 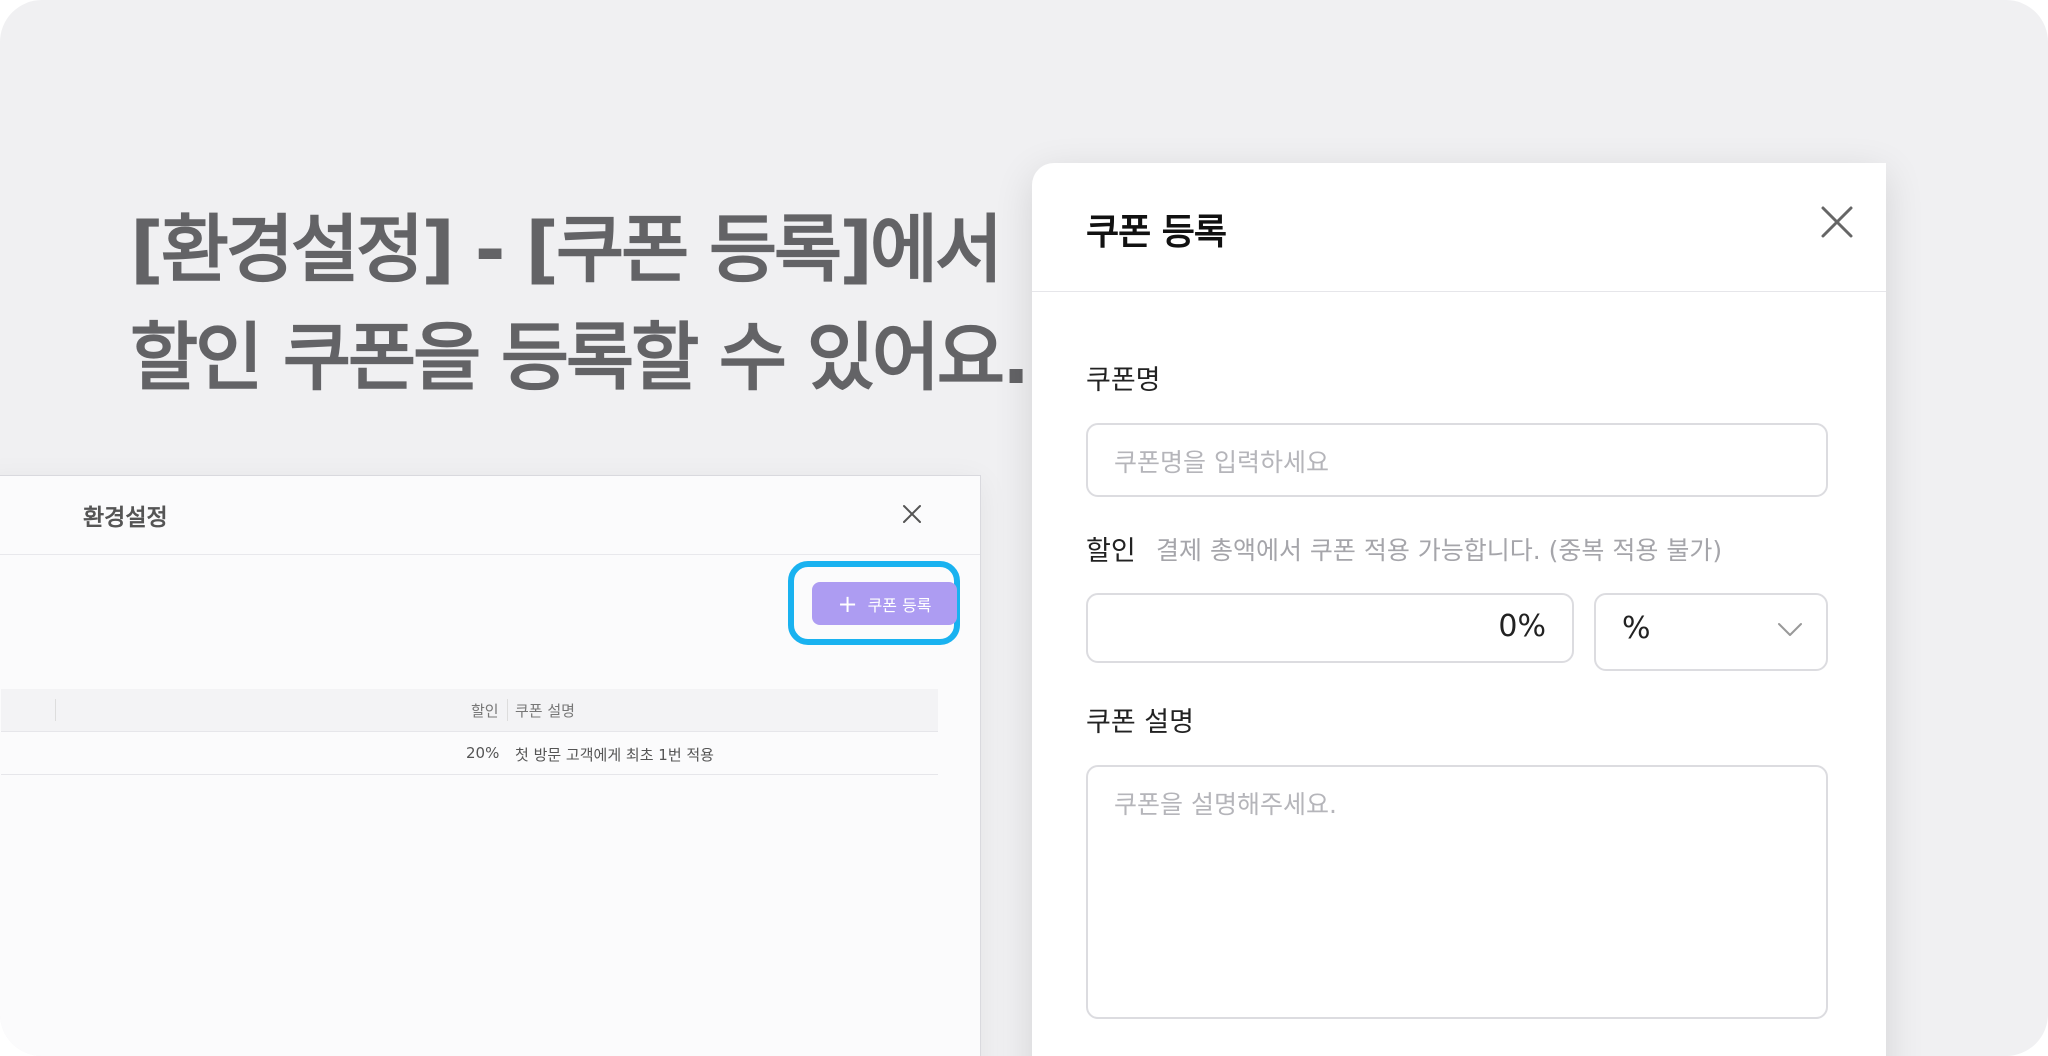 What do you see at coordinates (580, 304) in the screenshot?
I see `headline: [환경설정] - [쿠폰 등록]에서 할인 쿠폰을 등록할 수 있어요.` at bounding box center [580, 304].